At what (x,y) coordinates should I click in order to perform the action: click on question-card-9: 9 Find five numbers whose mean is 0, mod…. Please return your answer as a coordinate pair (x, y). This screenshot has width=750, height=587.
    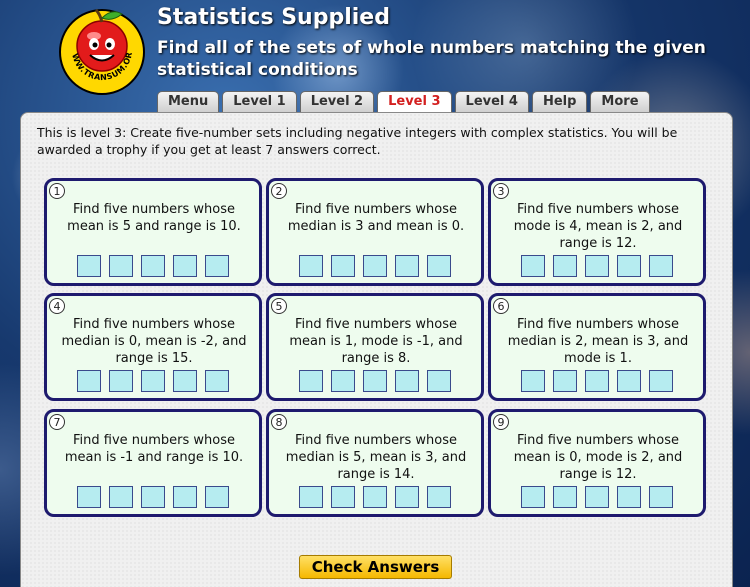
    Looking at the image, I should click on (597, 463).